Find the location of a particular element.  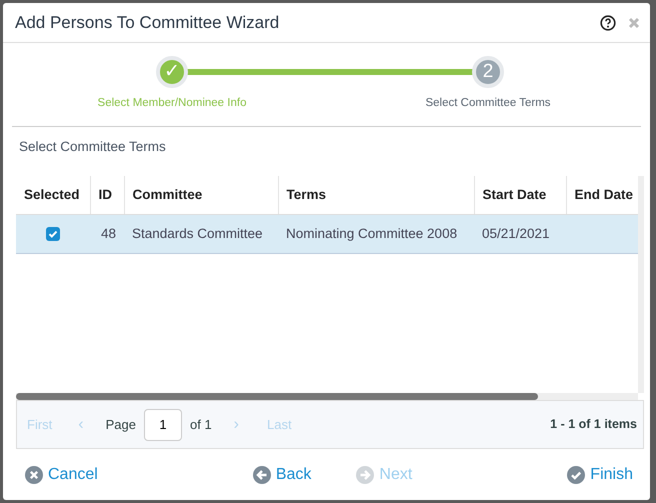

page-label: Page is located at coordinates (121, 425).